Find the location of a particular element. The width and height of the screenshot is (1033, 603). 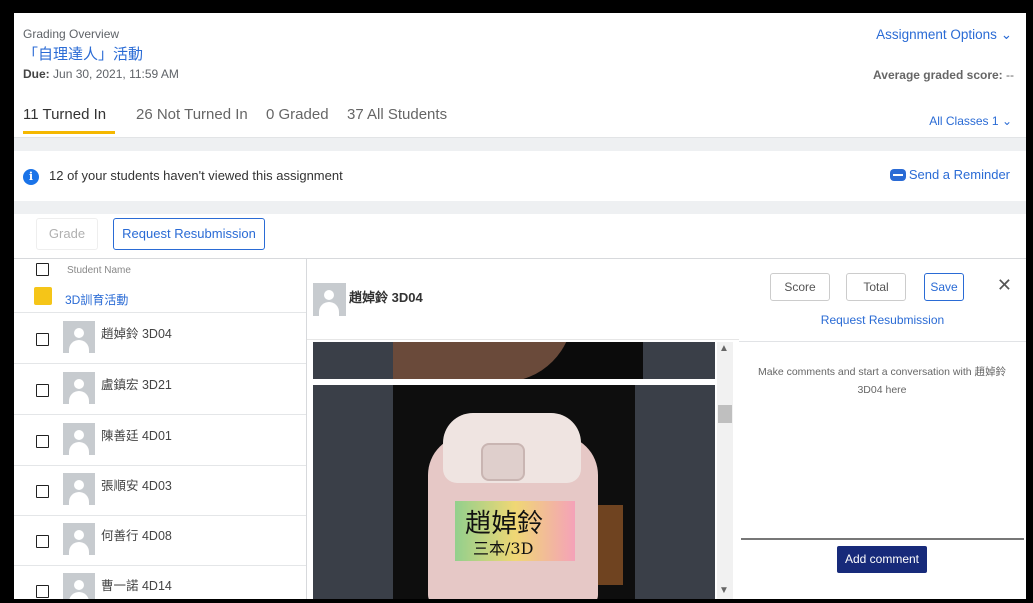

due-date: Due: Jun 30, 2021, 11:59 AM is located at coordinates (101, 74).